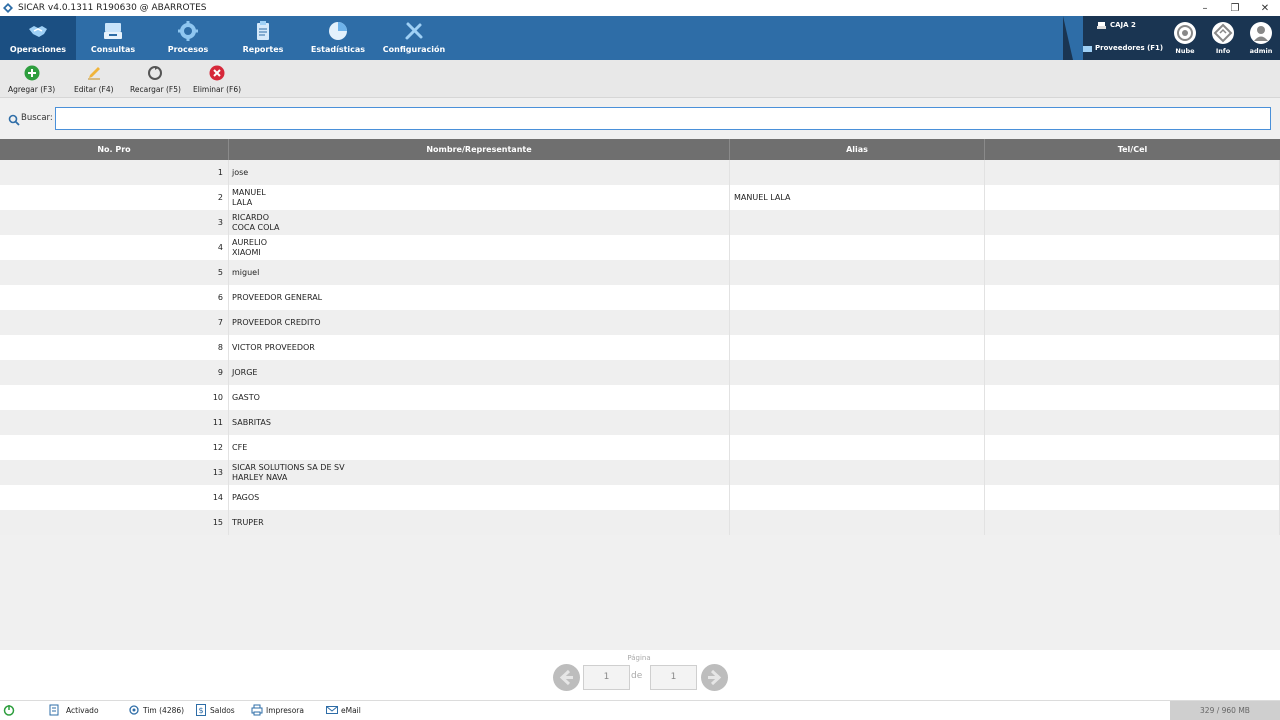 The height and width of the screenshot is (720, 1280). Describe the element at coordinates (245, 372) in the screenshot. I see `supplier-name: JORGE` at that location.